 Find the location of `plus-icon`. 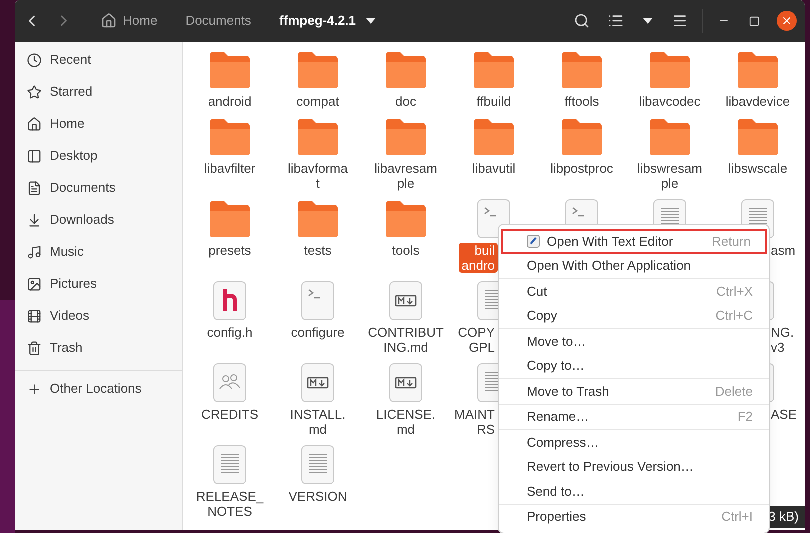

plus-icon is located at coordinates (34, 389).